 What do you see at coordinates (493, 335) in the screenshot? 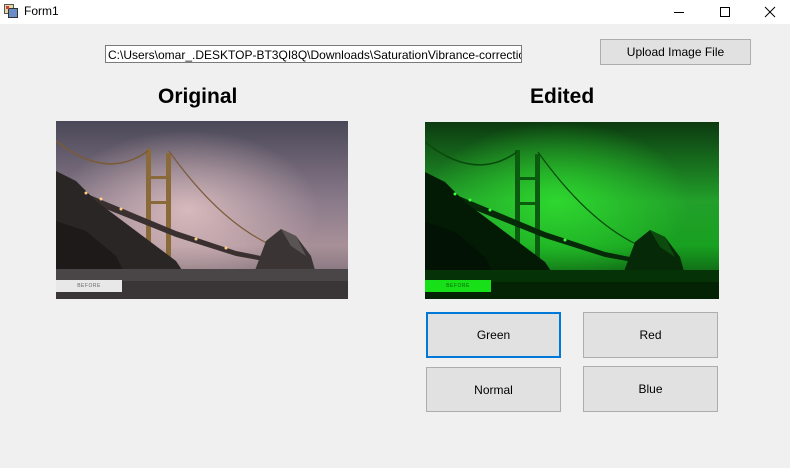
I see `green-filter-button: Green` at bounding box center [493, 335].